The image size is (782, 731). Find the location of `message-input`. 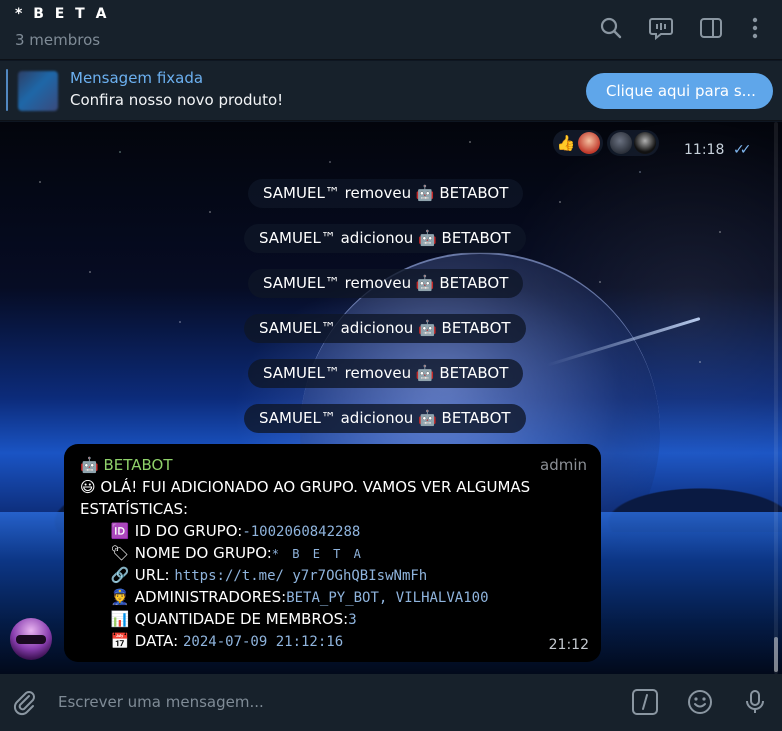

message-input is located at coordinates (328, 702).